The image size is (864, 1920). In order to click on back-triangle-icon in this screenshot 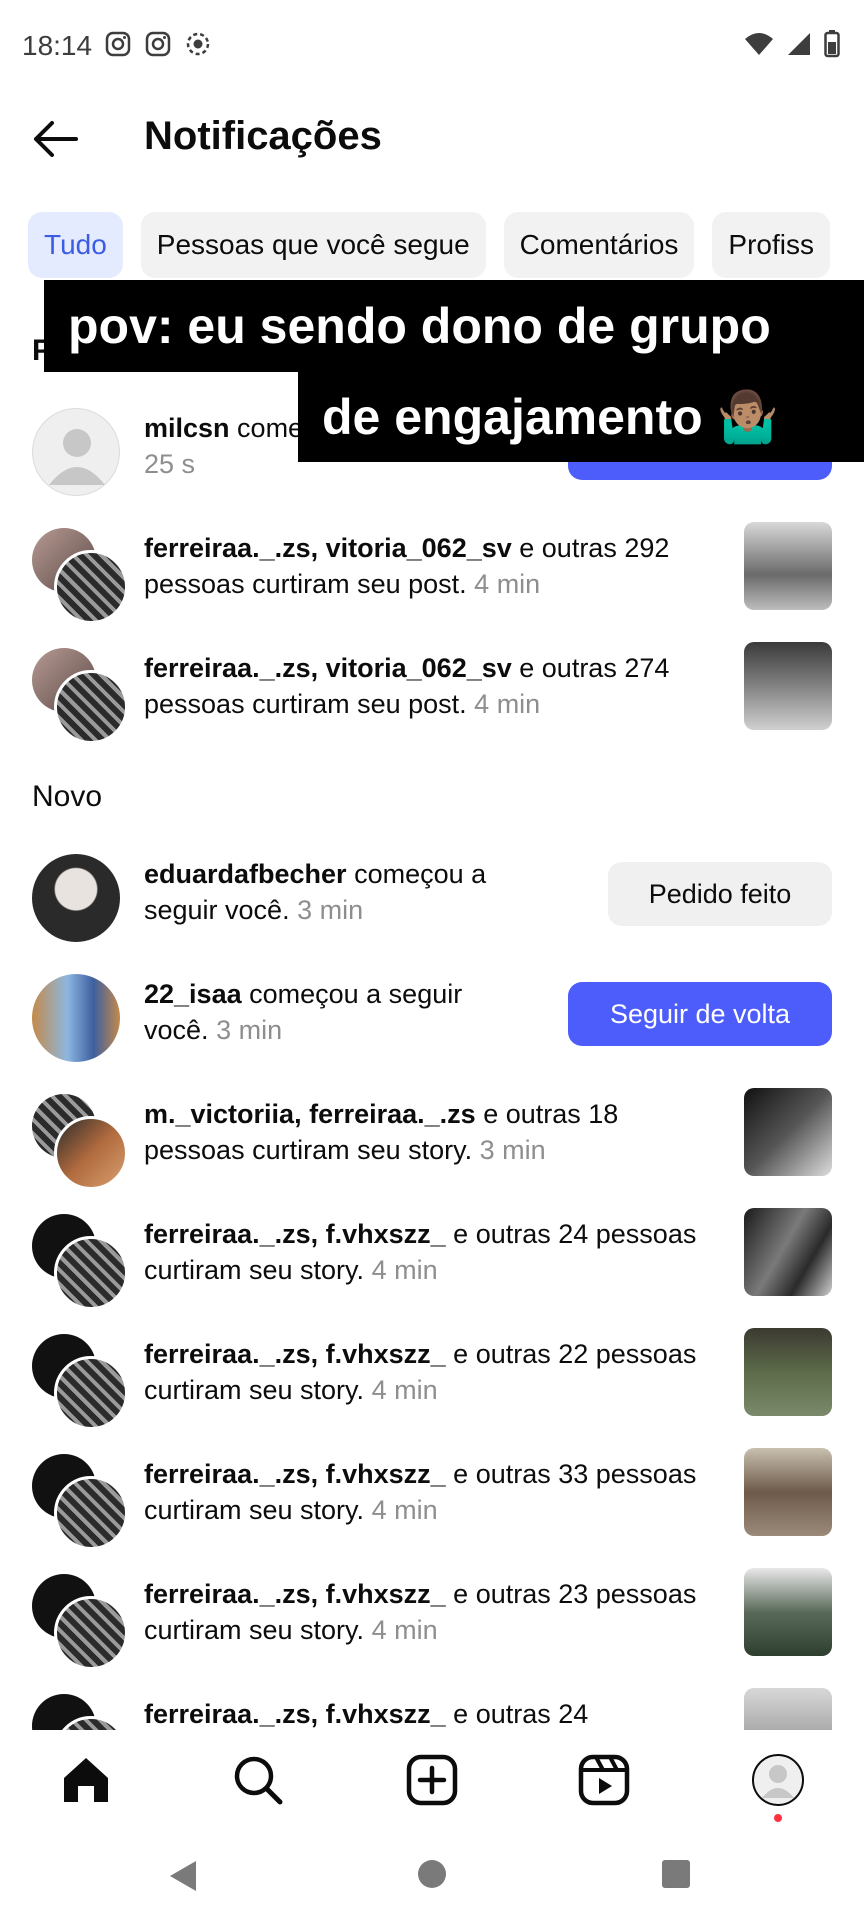, I will do `click(183, 1876)`.